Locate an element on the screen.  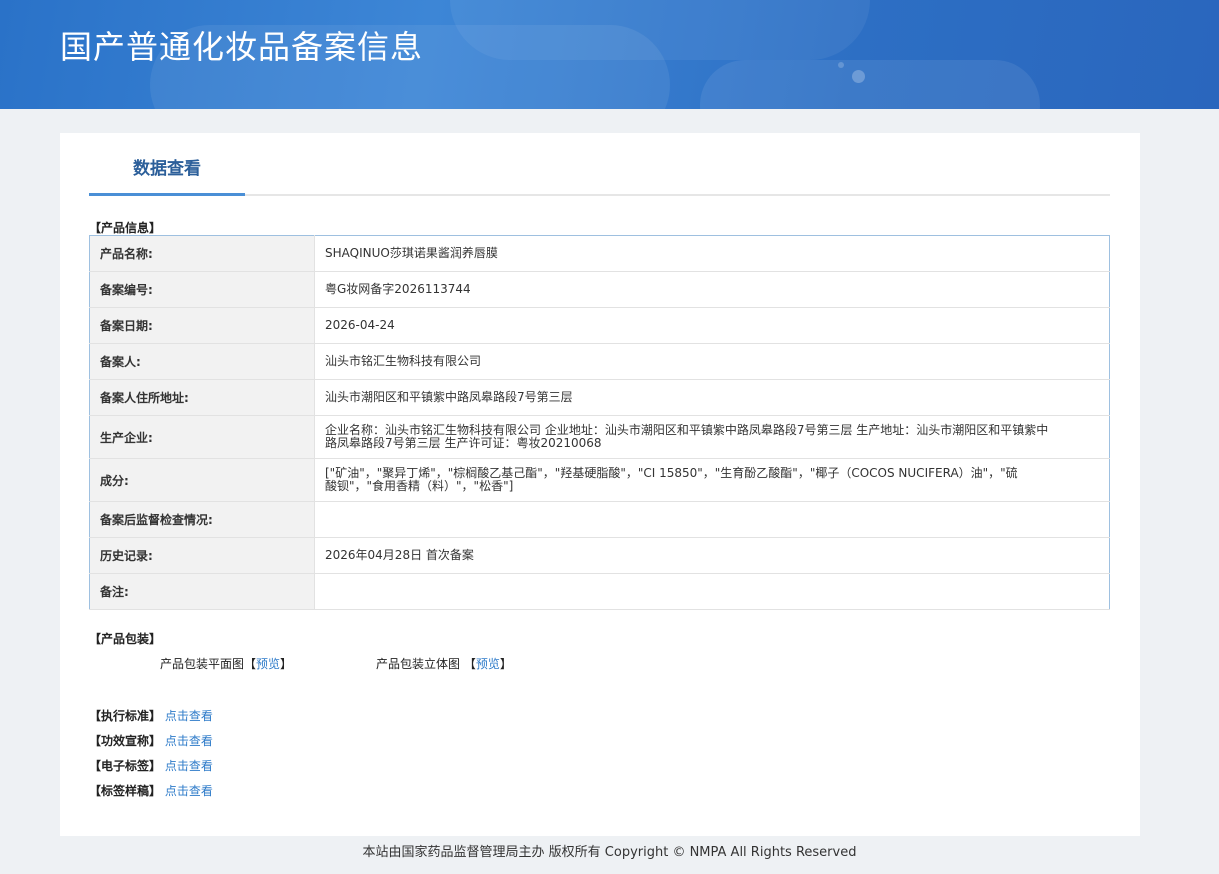
preview-stereo-link: 预览 is located at coordinates (488, 664).